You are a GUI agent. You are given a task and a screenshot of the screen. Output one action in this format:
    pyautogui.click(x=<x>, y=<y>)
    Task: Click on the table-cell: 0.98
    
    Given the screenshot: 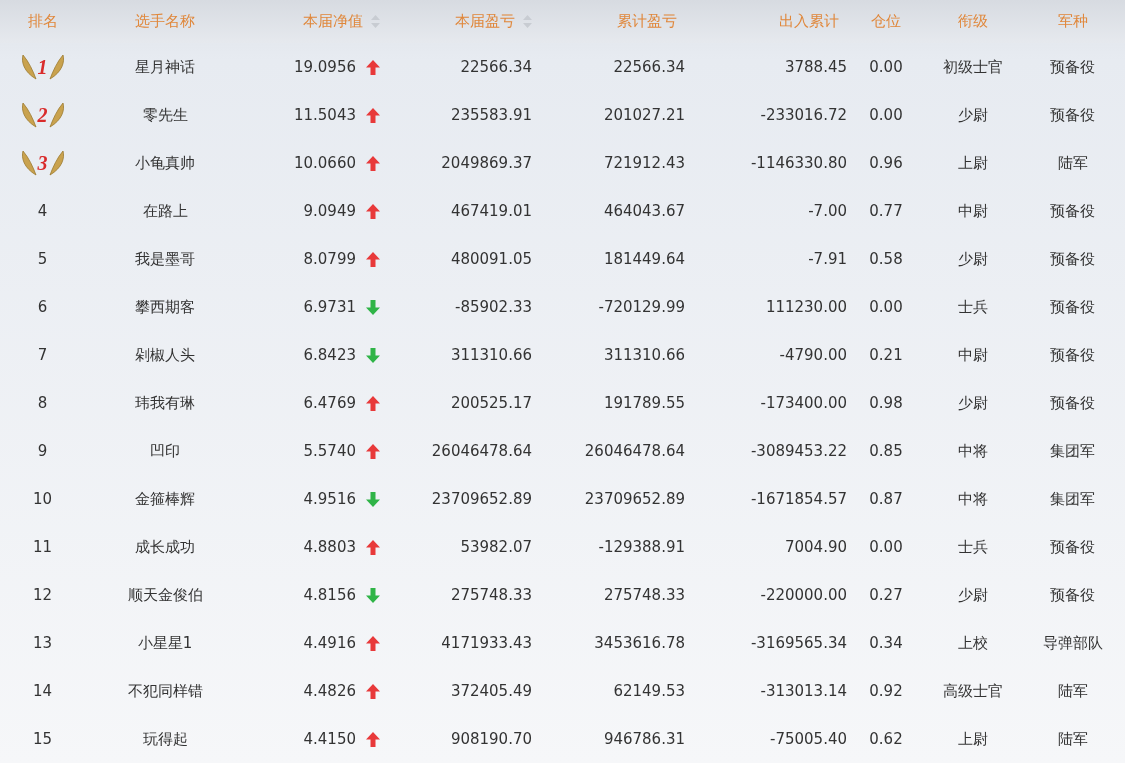 What is the action you would take?
    pyautogui.click(x=886, y=403)
    